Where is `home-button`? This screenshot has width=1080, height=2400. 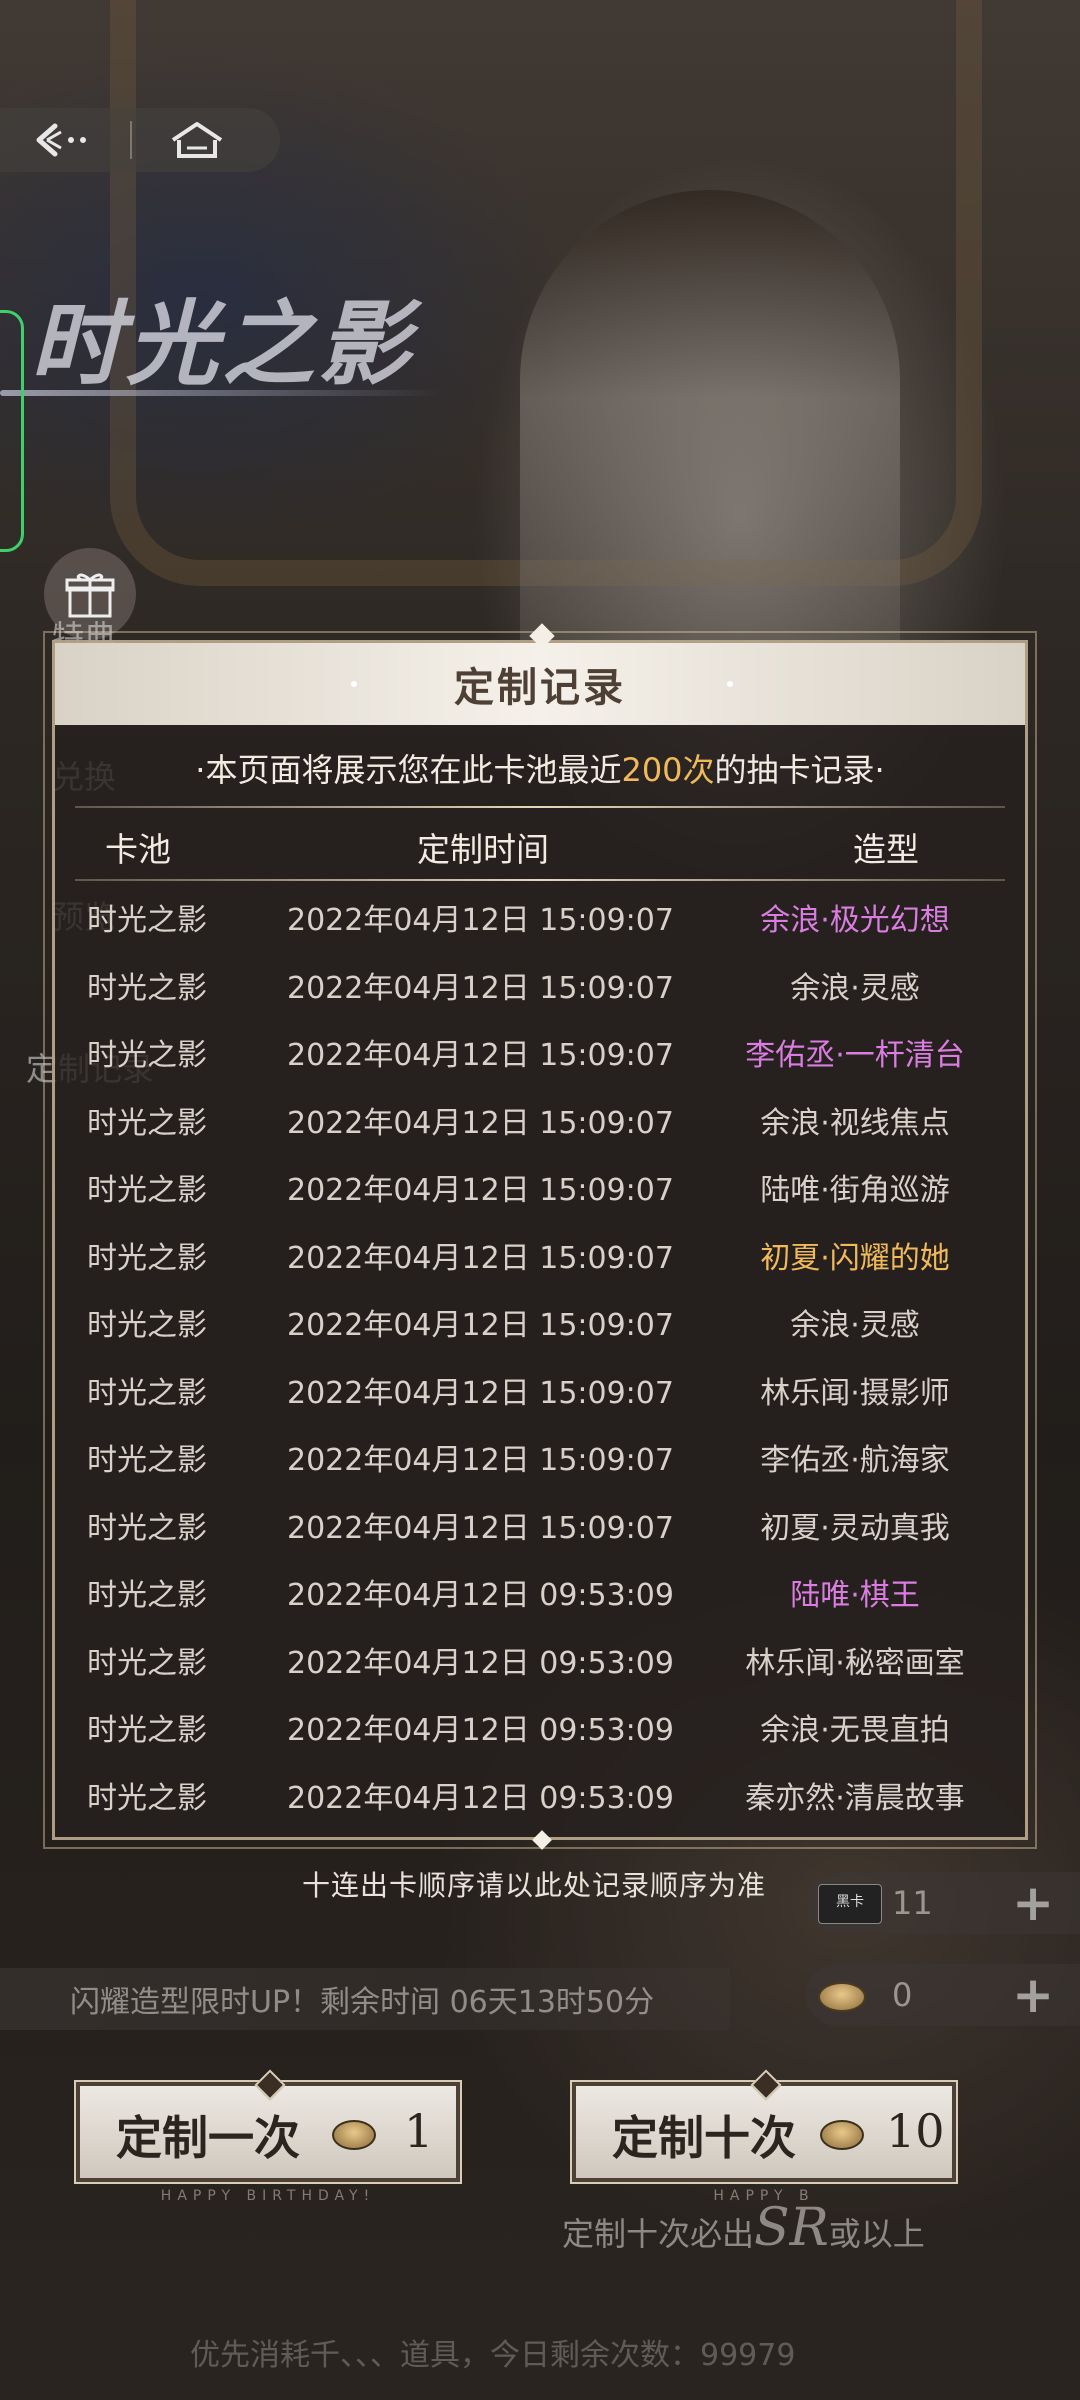 home-button is located at coordinates (197, 140).